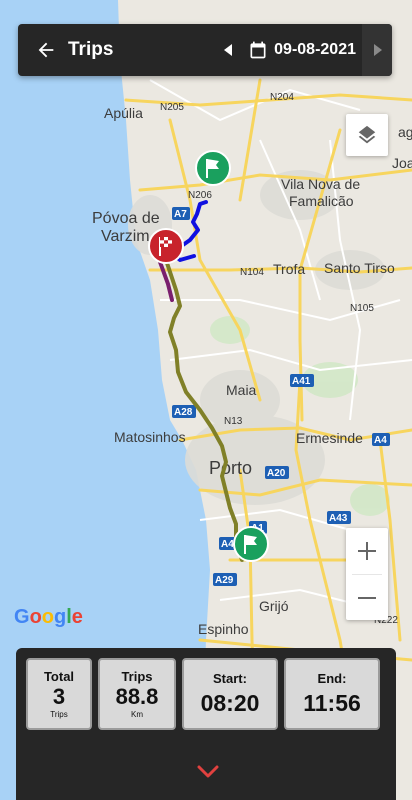 Image resolution: width=412 pixels, height=800 pixels. I want to click on place-joa: Joa, so click(402, 163).